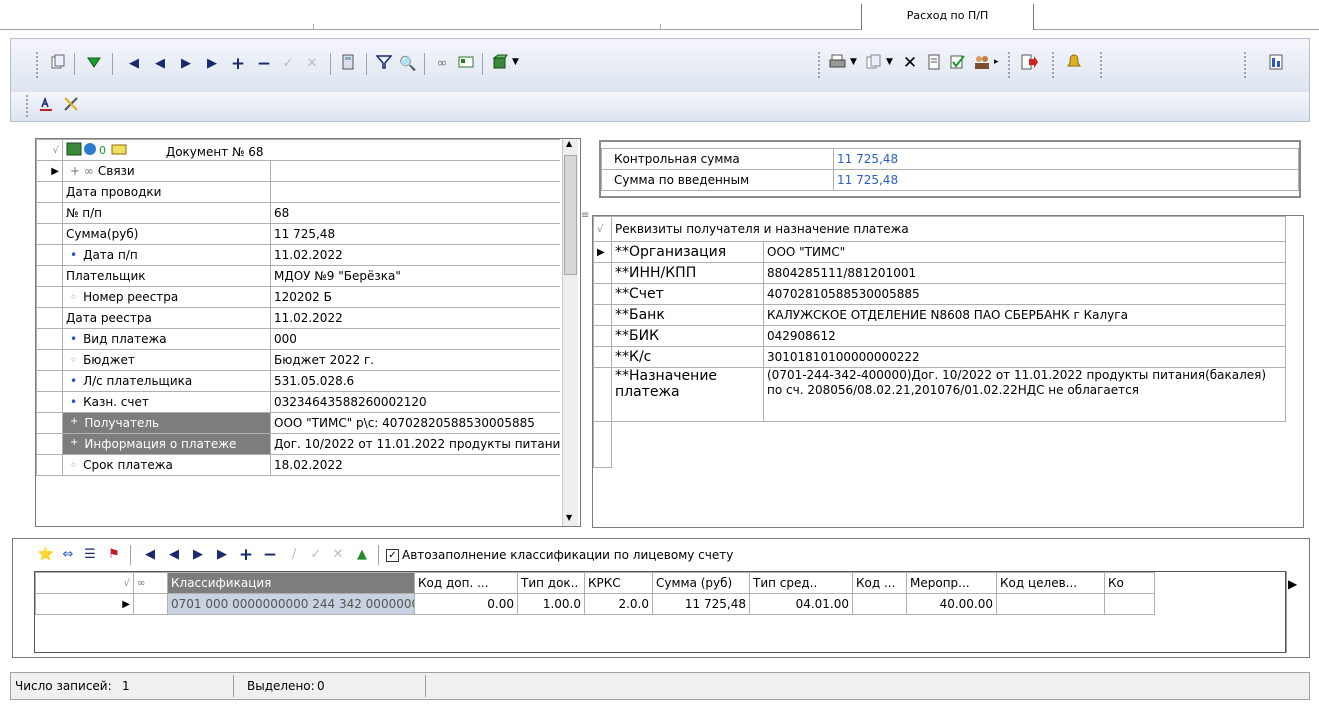 This screenshot has width=1319, height=707. I want to click on document-row: Номер реестра 120202 Б, so click(298, 297).